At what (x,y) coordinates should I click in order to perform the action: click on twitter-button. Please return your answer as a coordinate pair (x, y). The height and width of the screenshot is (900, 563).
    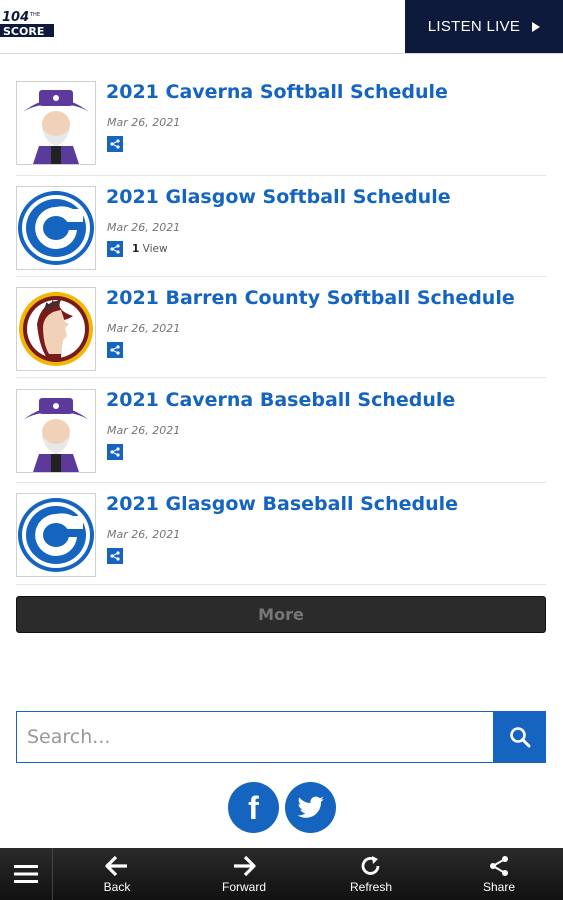
    Looking at the image, I should click on (310, 807).